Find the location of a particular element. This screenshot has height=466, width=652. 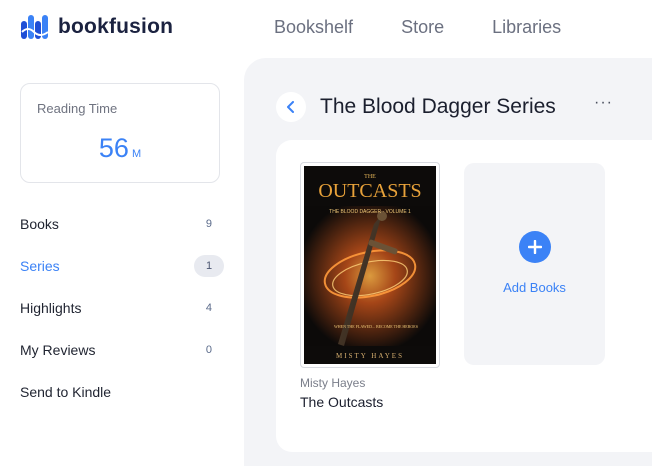

chevron-left-icon is located at coordinates (290, 107).